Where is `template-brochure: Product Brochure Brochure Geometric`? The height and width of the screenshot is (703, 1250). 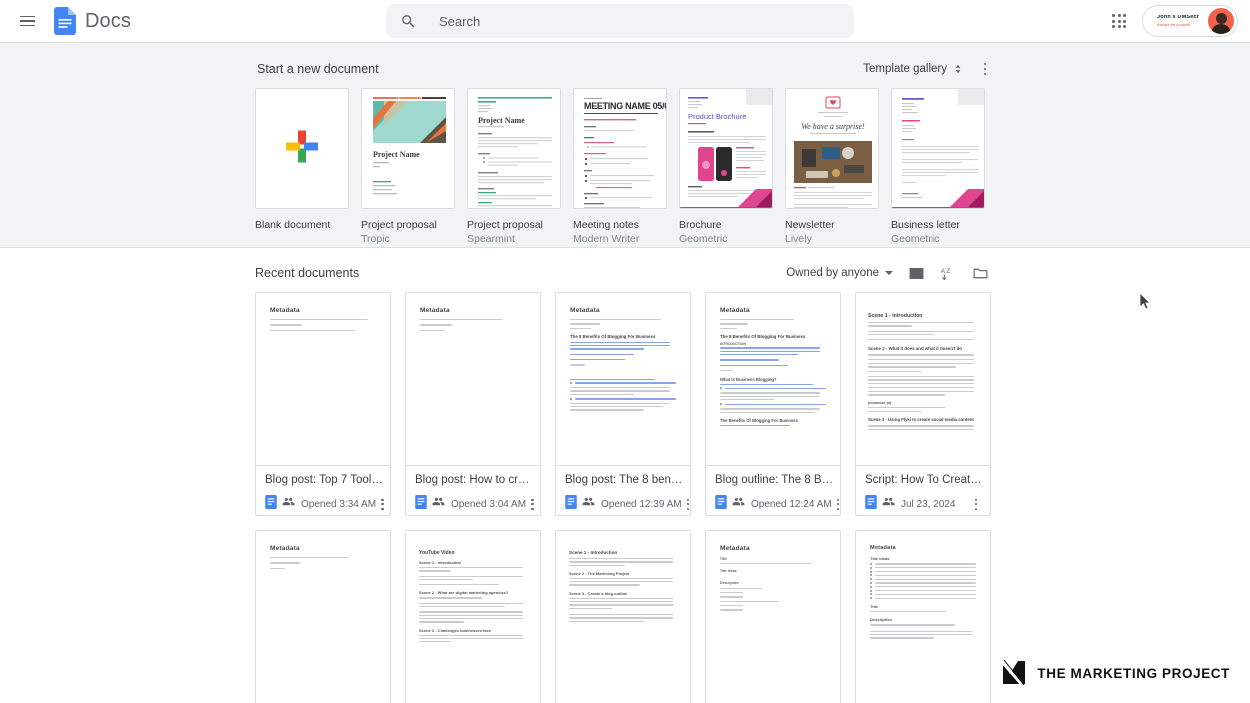
template-brochure: Product Brochure Brochure Geometric is located at coordinates (726, 167).